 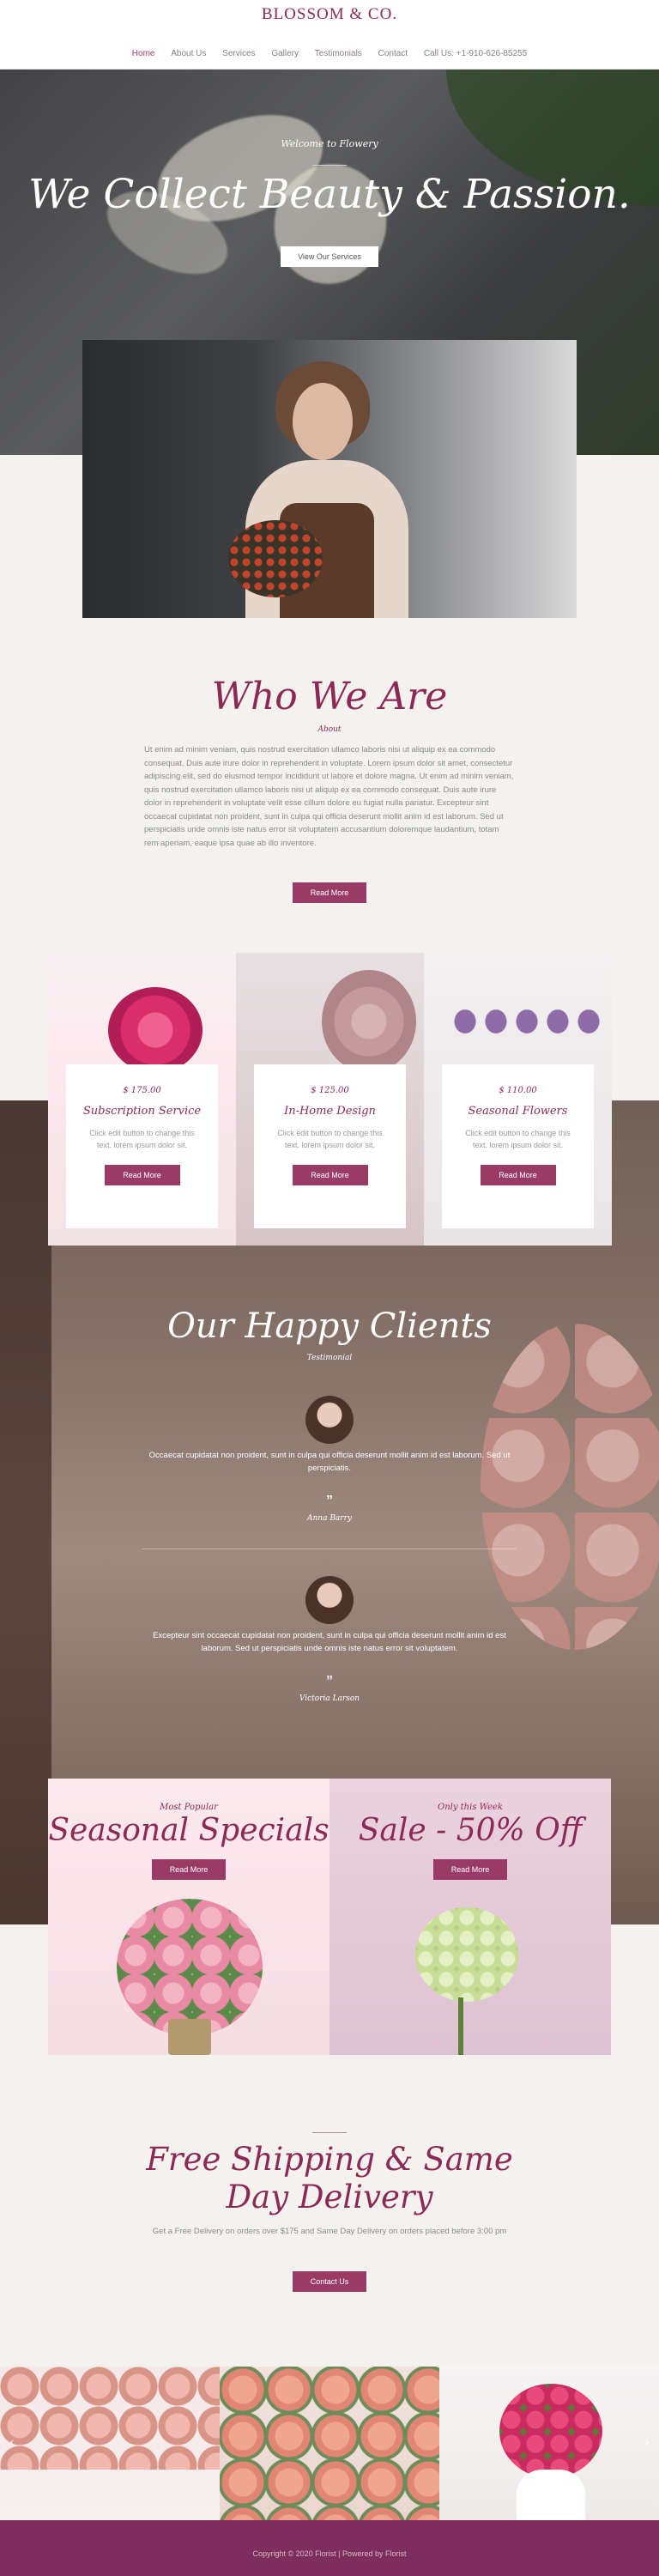 I want to click on contact-us-button: Contact Us, so click(x=329, y=2281).